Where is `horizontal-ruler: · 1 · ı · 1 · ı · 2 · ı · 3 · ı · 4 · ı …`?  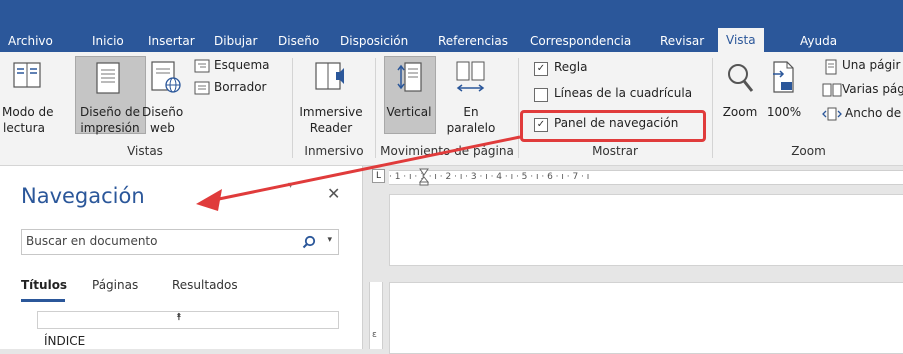
horizontal-ruler: · 1 · ı · 1 · ı · 2 · ı · 3 · ı · 4 · ı … is located at coordinates (646, 177).